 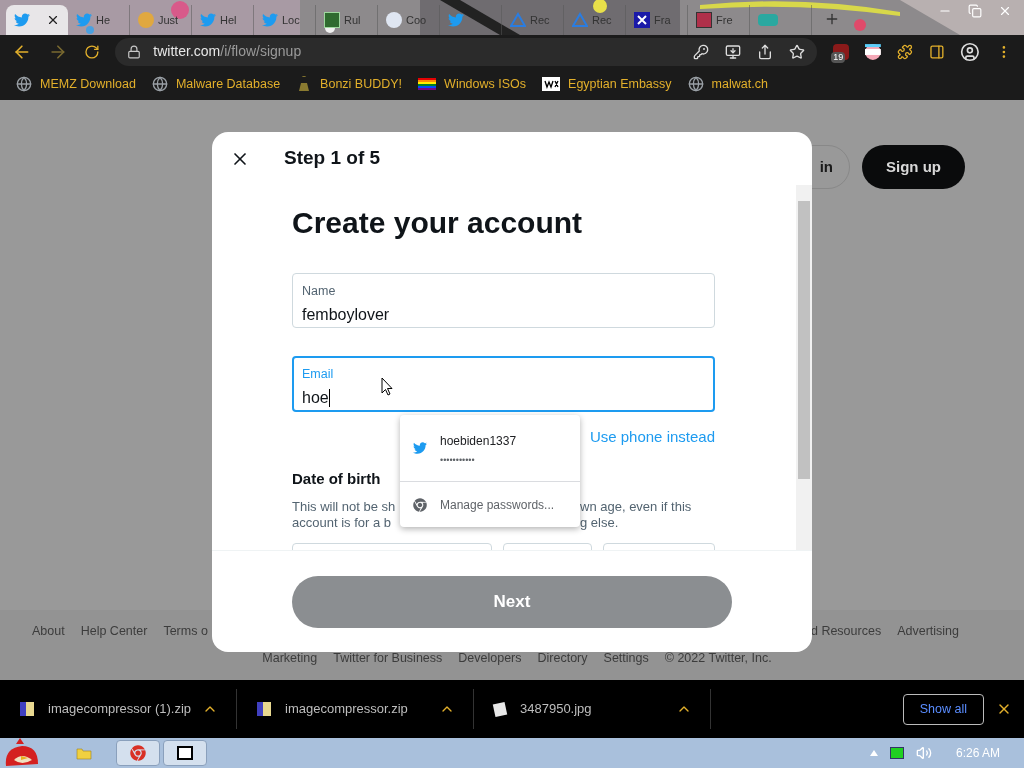 I want to click on extension-icon: 19, so click(x=841, y=51).